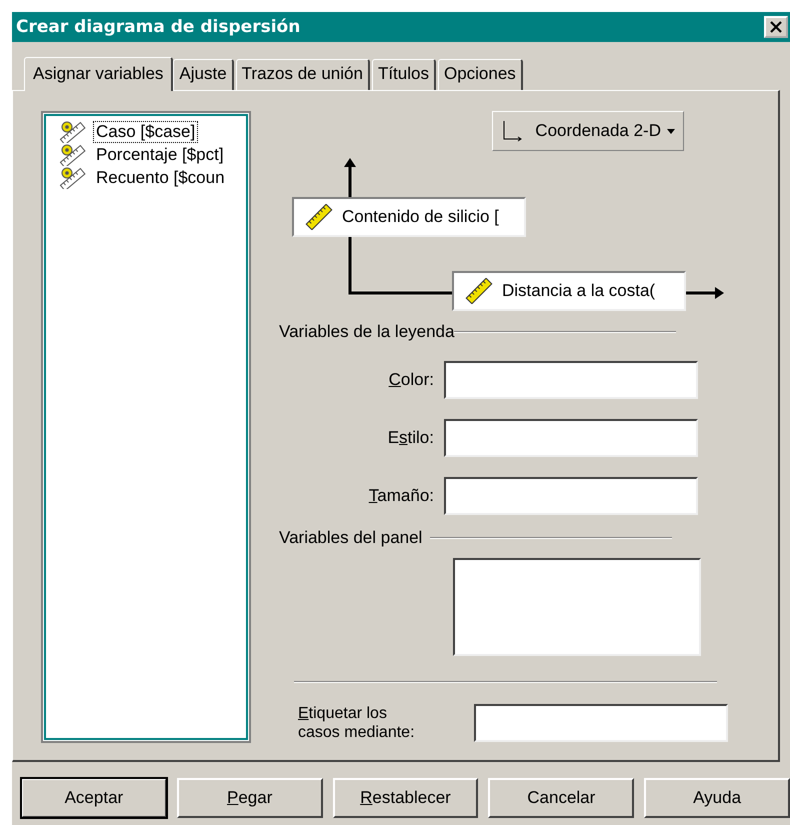 The height and width of the screenshot is (825, 790). I want to click on x-axis-field: Distancia a la costa(, so click(569, 291).